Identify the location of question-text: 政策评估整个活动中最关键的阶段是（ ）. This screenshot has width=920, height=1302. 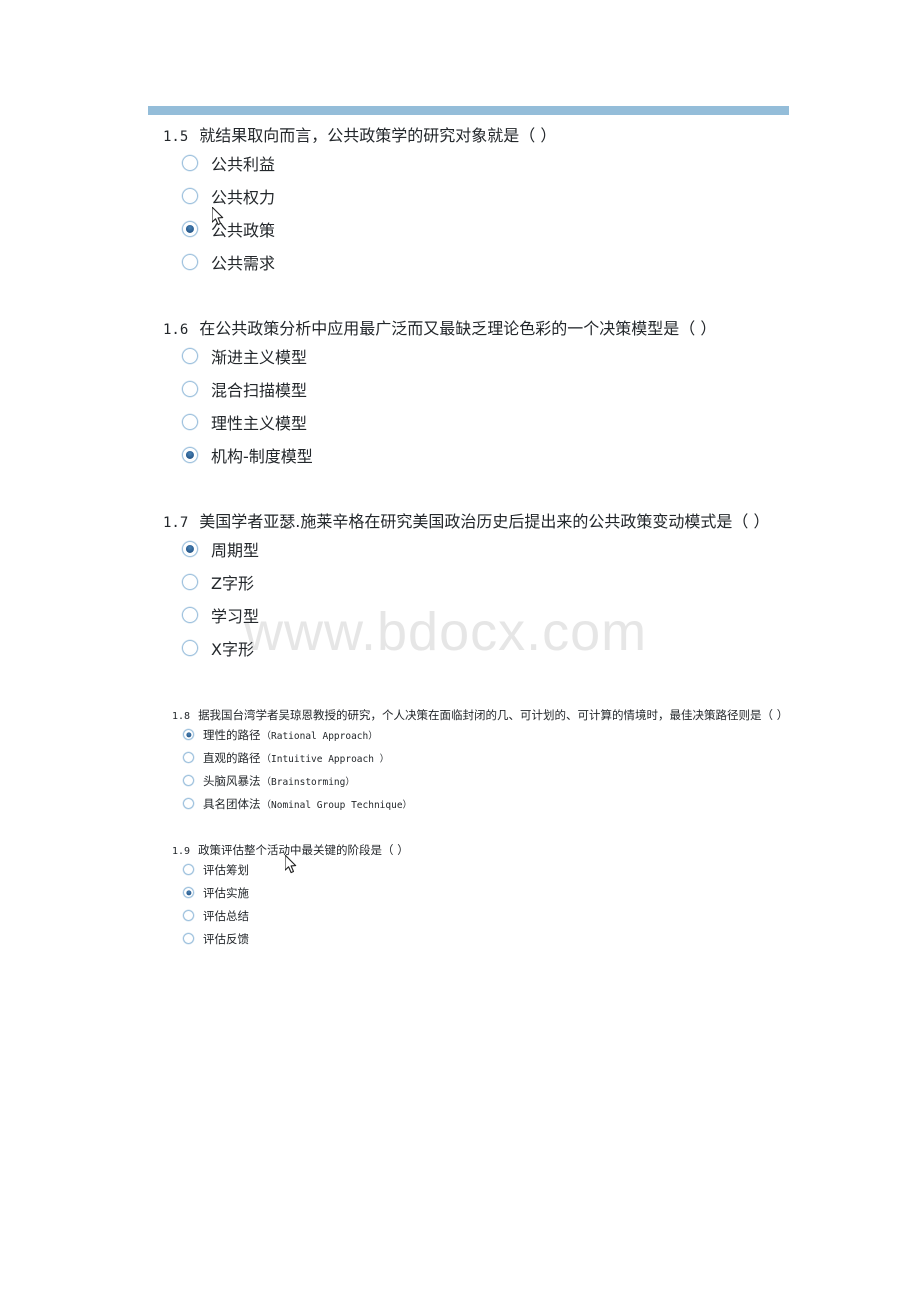
(303, 850).